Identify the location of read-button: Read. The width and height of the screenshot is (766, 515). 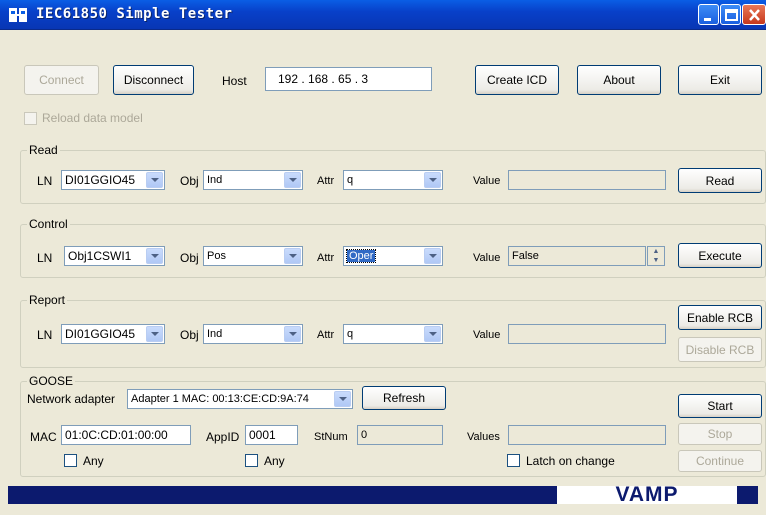
(720, 180).